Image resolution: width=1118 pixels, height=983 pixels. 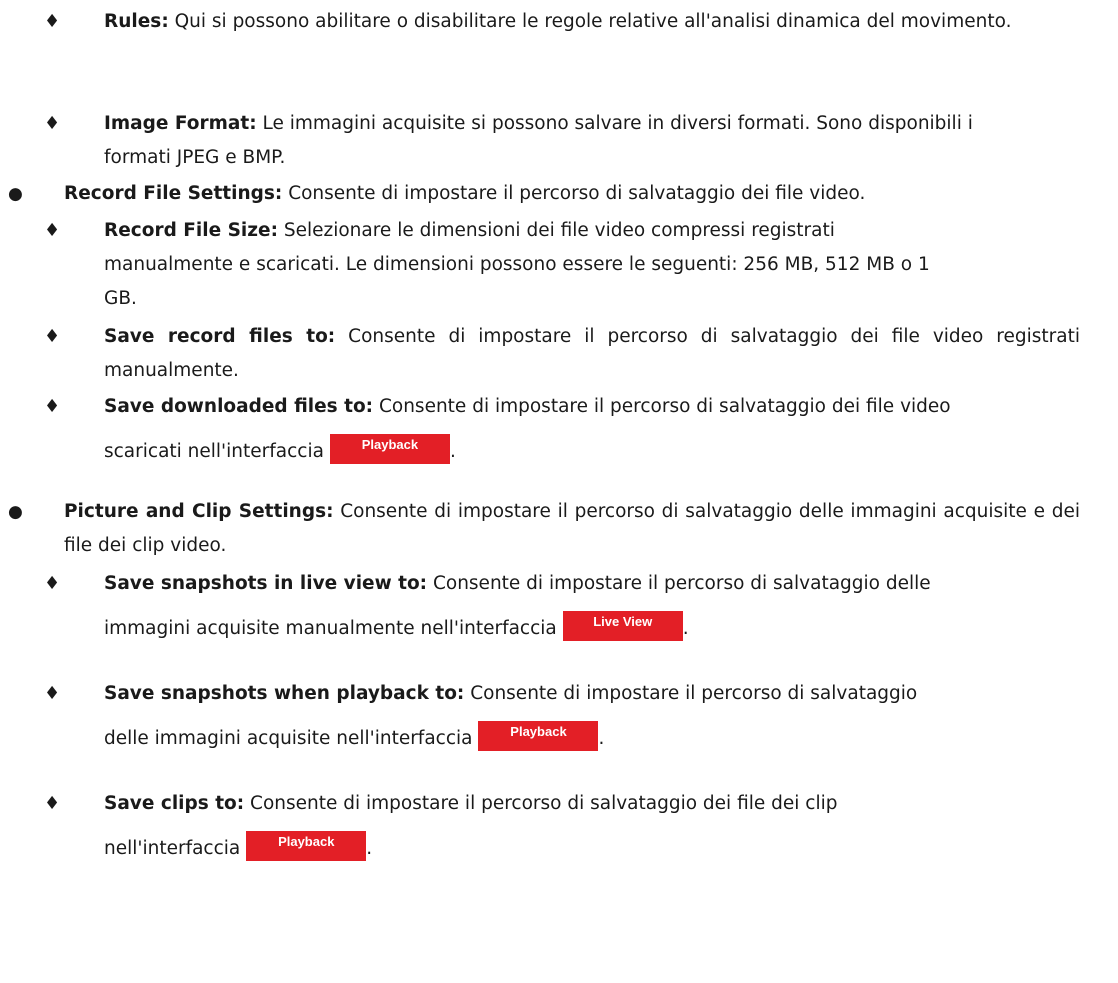 I want to click on item-label: Record File Settings:, so click(x=173, y=193).